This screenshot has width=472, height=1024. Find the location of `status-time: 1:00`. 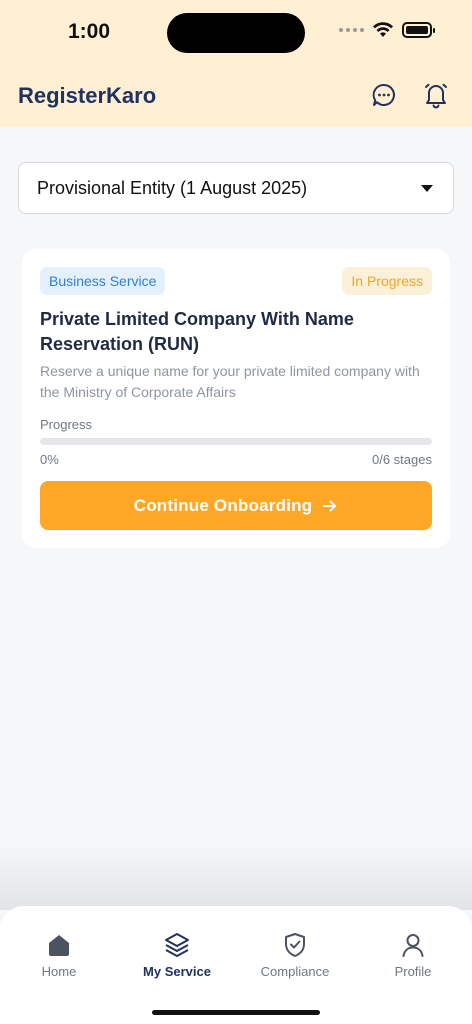

status-time: 1:00 is located at coordinates (89, 31).